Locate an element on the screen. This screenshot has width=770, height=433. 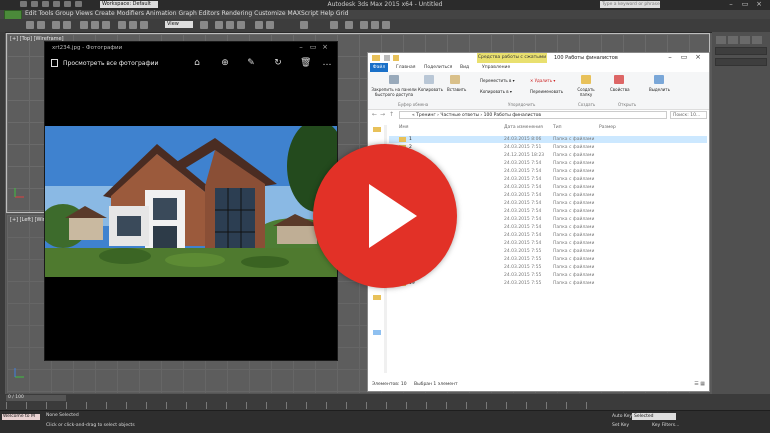
tab-view: Вид is located at coordinates (464, 68).